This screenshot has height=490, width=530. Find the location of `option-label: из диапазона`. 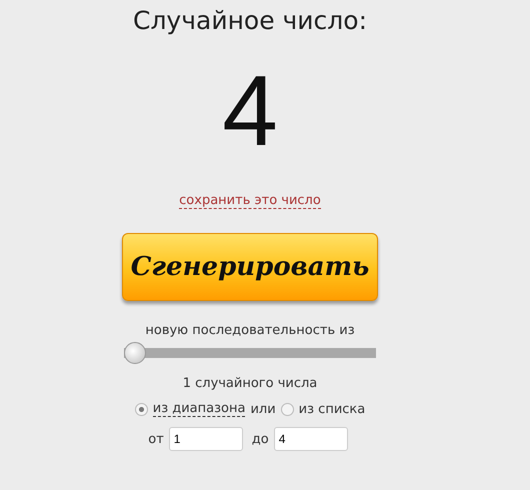

option-label: из диапазона is located at coordinates (199, 409).